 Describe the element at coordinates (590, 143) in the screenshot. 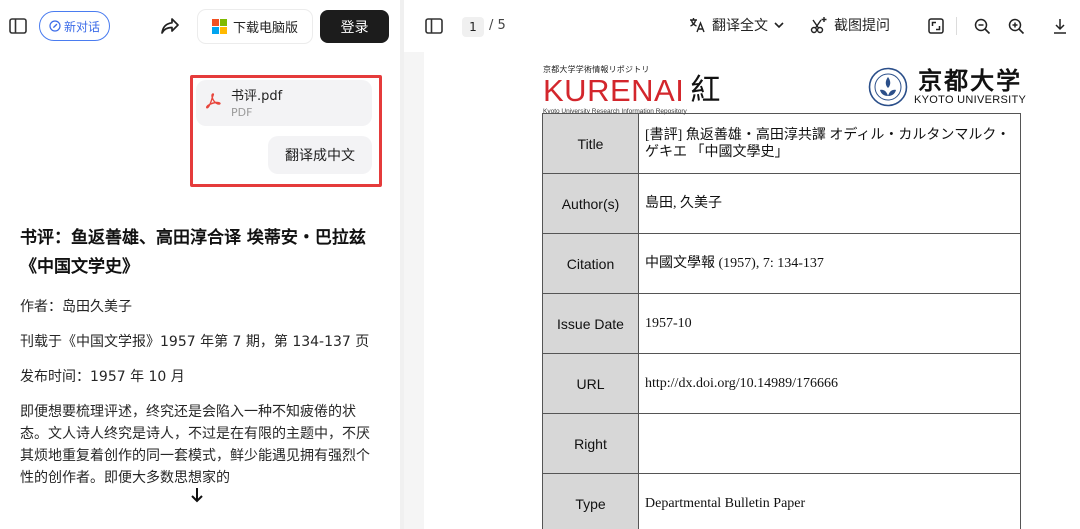

I see `metadata-label: Title` at that location.